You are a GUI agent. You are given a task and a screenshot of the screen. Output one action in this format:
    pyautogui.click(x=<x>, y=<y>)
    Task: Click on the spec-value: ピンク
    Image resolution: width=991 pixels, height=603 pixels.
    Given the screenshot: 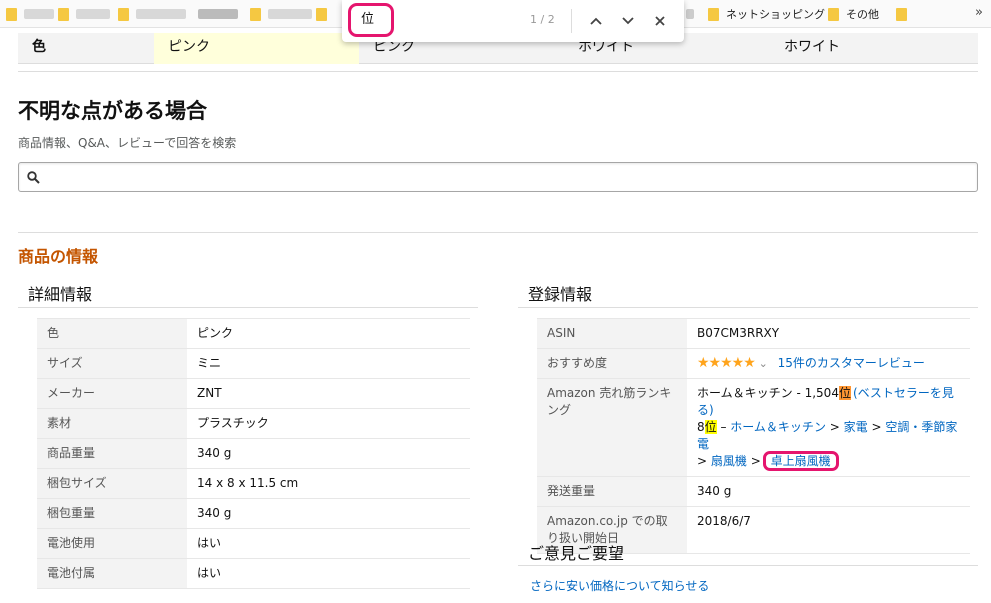 What is the action you would take?
    pyautogui.click(x=328, y=333)
    